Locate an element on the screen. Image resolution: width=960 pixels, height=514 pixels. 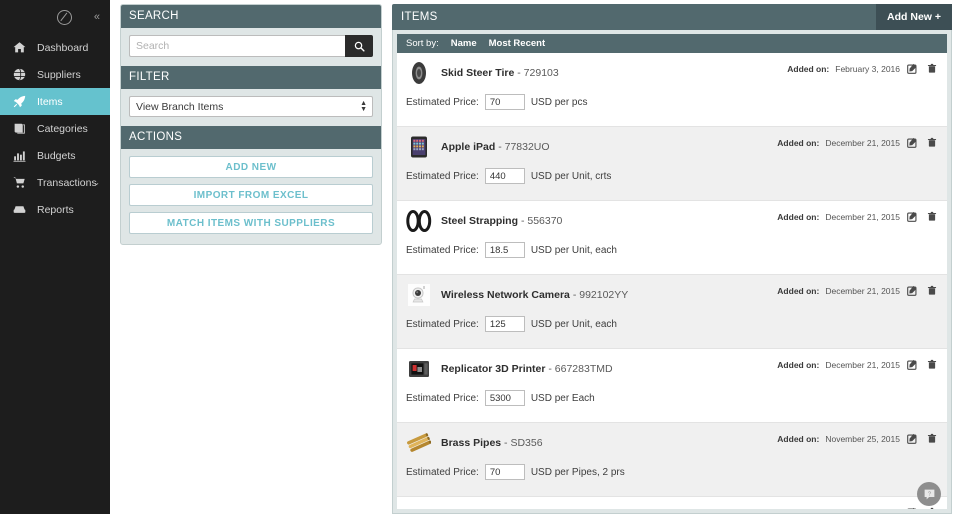
add-new-button: Add New + is located at coordinates (914, 17).